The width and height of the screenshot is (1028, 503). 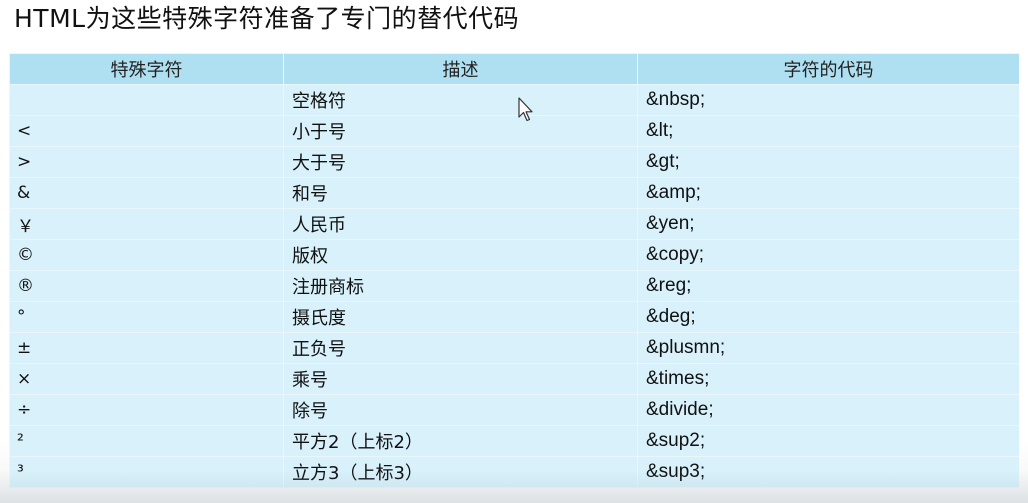 I want to click on code-cell: &copy;, so click(x=828, y=255).